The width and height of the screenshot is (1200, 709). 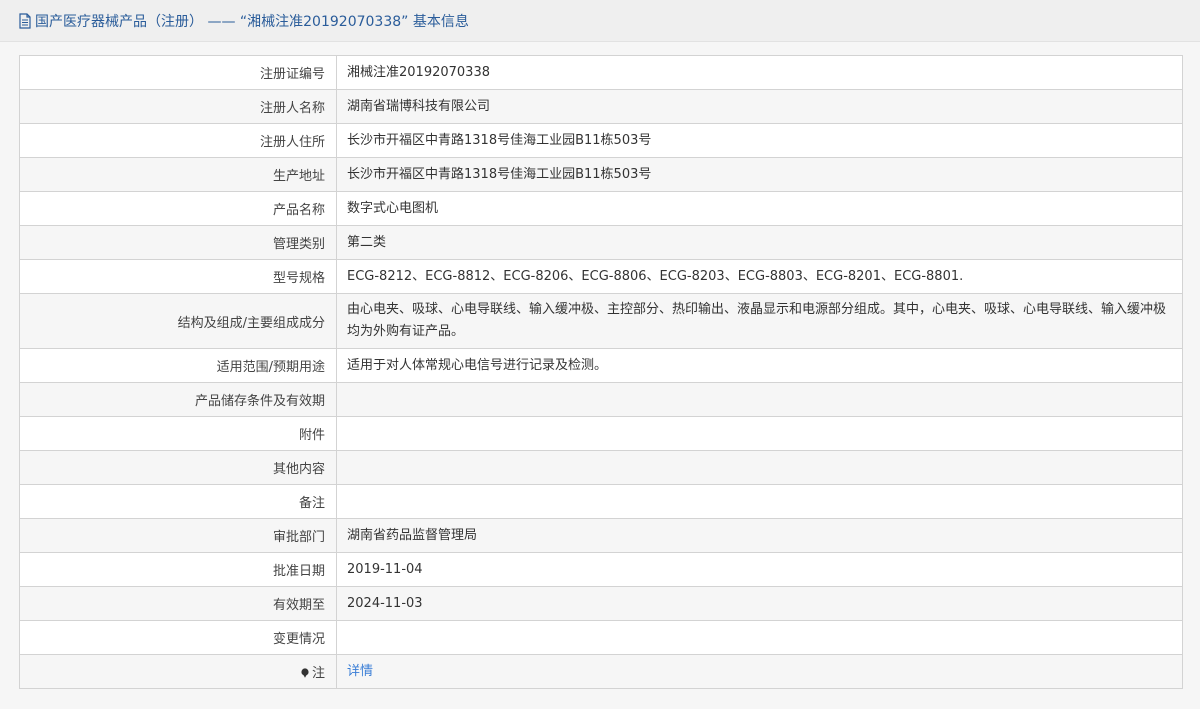 I want to click on table-row: 变更情况, so click(x=601, y=637).